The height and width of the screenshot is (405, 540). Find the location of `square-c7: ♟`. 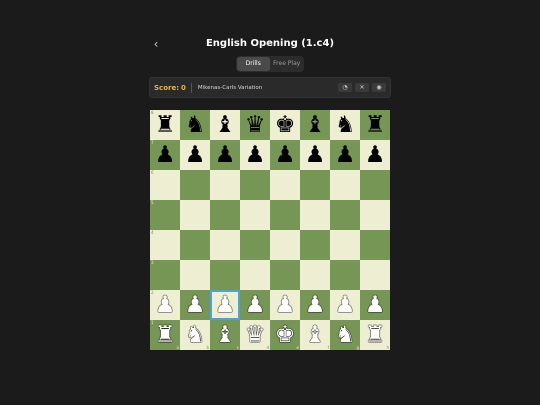

square-c7: ♟ is located at coordinates (225, 155).